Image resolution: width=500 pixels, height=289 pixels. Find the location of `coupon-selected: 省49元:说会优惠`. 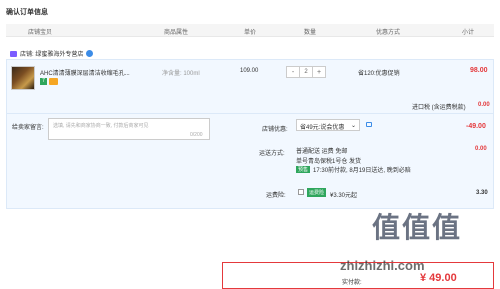

coupon-selected: 省49元:说会优惠 is located at coordinates (322, 128).